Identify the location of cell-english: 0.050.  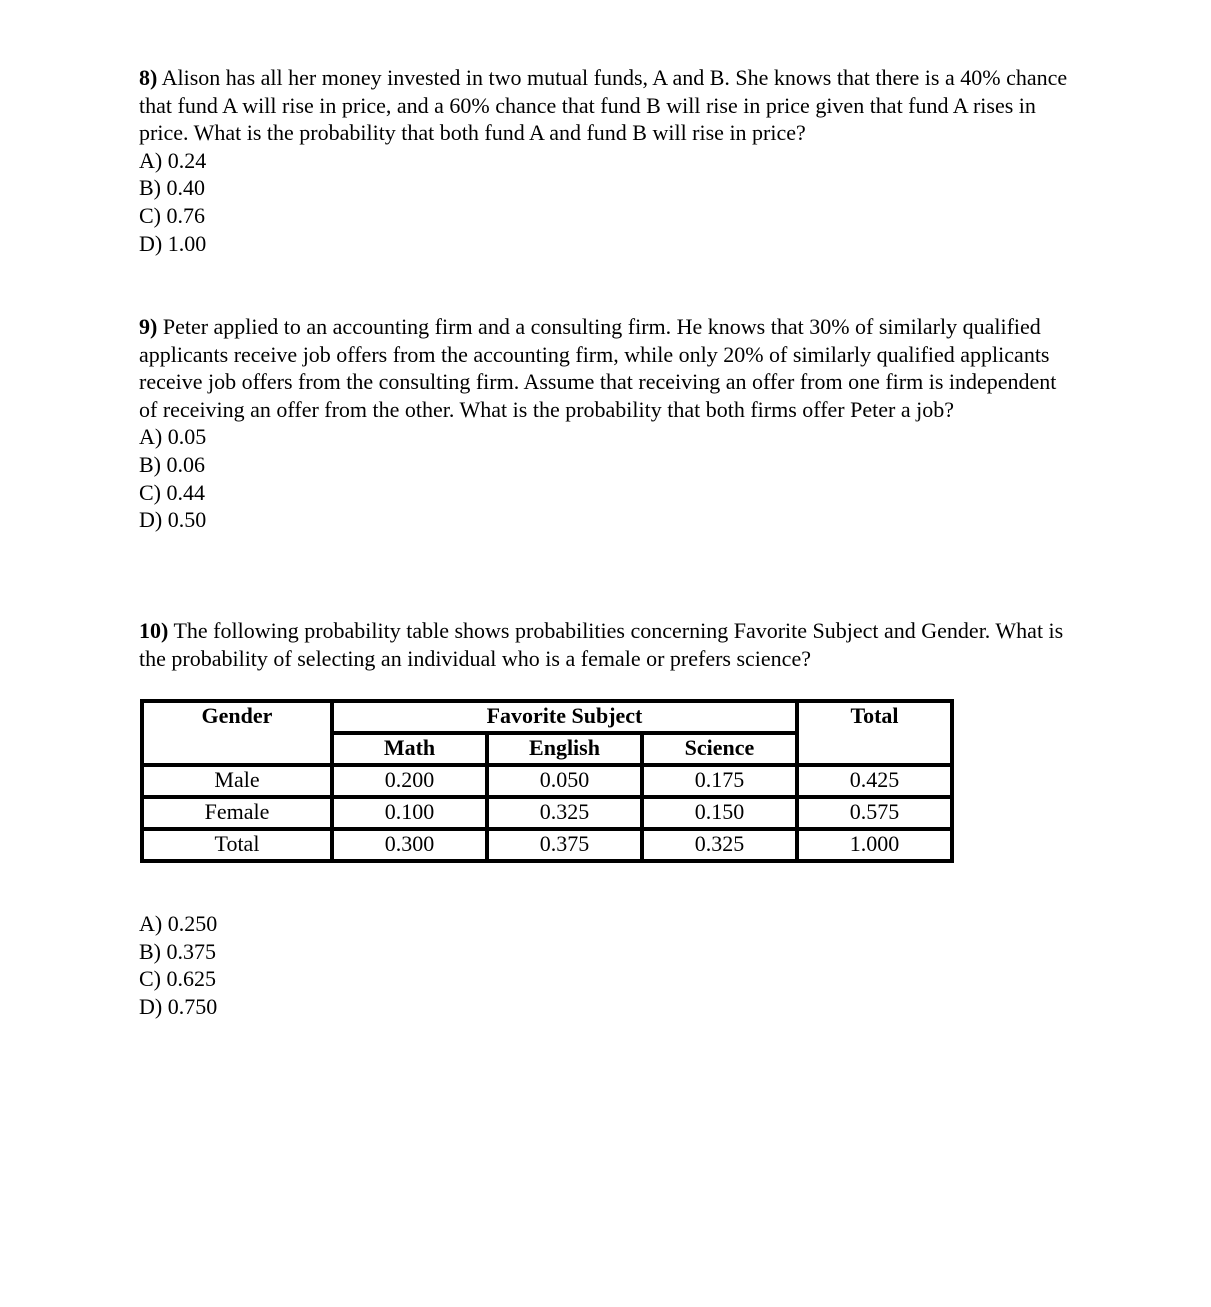
(564, 781).